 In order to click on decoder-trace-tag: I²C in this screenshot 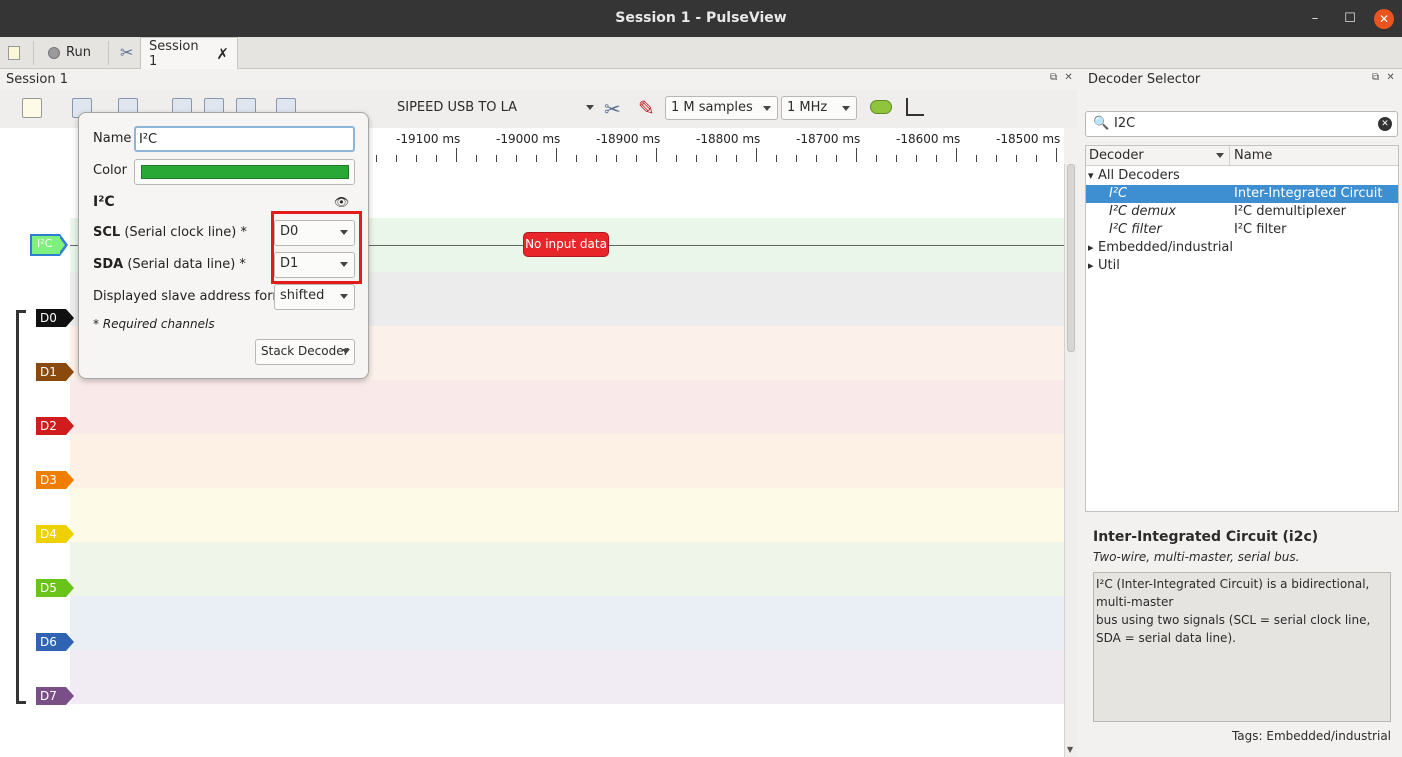, I will do `click(49, 245)`.